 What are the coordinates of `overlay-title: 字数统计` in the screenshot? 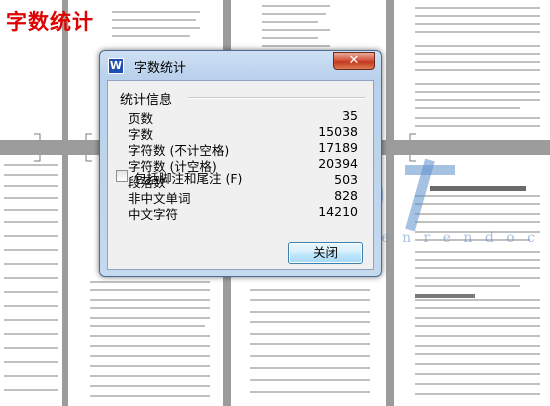 It's located at (50, 22).